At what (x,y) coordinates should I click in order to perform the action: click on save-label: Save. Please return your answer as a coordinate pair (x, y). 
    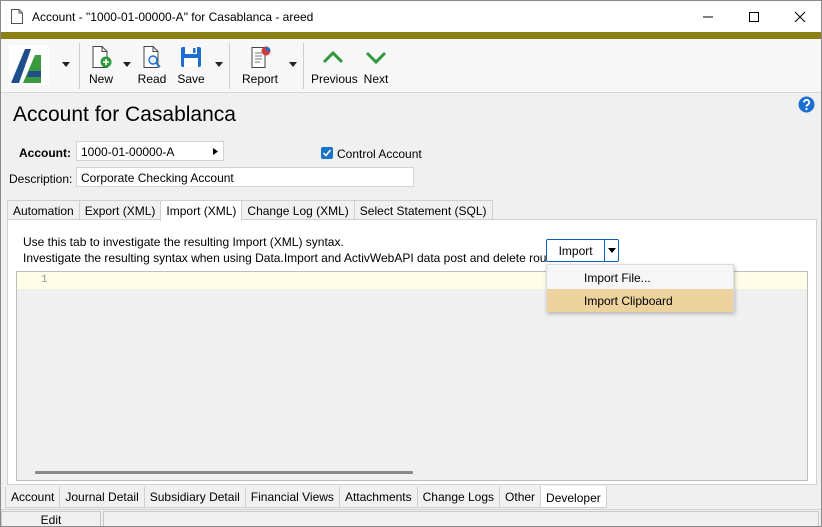
    Looking at the image, I should click on (191, 79).